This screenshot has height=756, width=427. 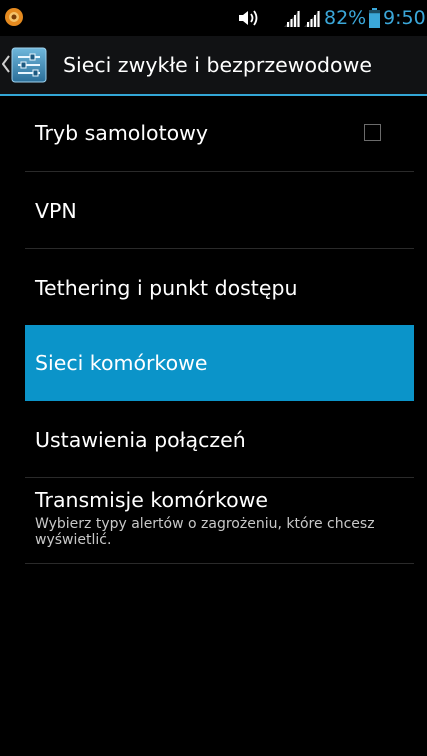 What do you see at coordinates (56, 211) in the screenshot?
I see `list-item-label: VPN` at bounding box center [56, 211].